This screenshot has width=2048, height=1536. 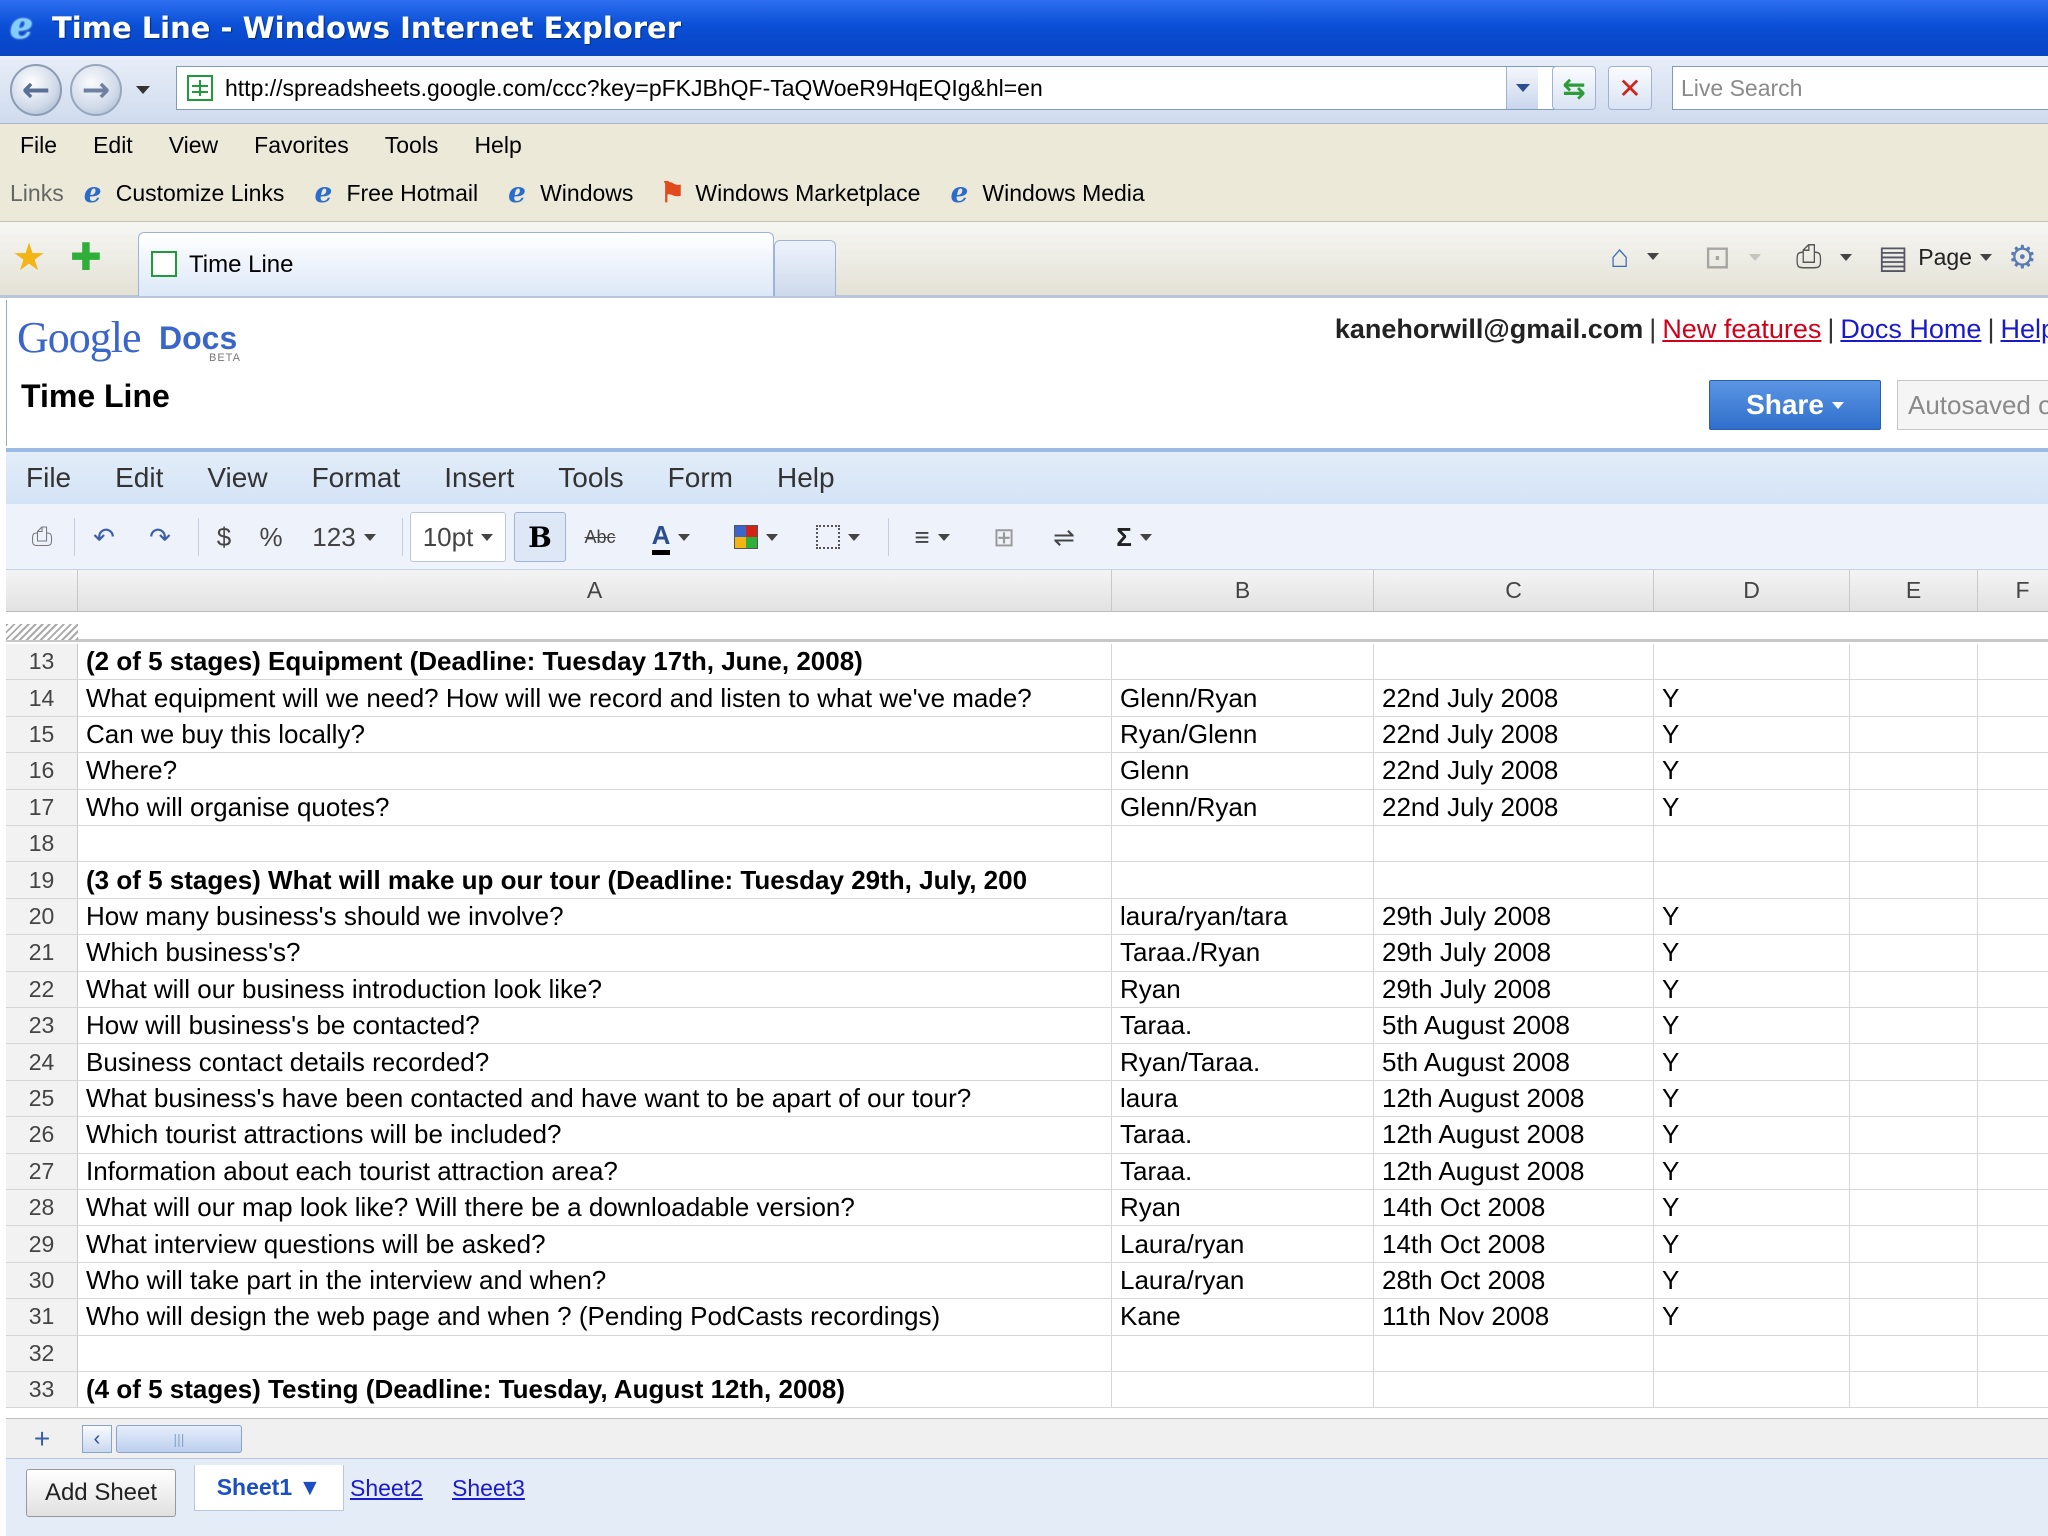 I want to click on link-windows-media: e Windows Media, so click(x=1045, y=193).